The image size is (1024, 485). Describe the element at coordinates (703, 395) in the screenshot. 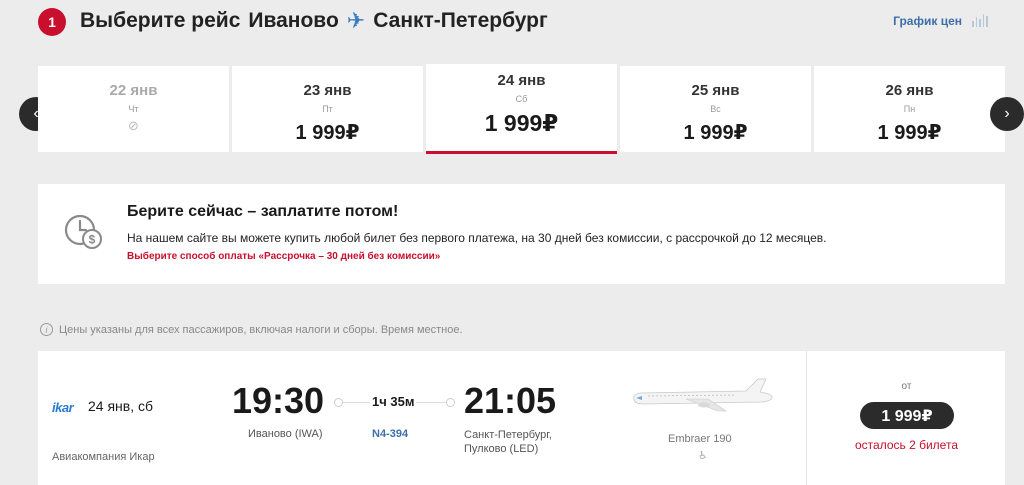

I see `aircraft-image` at that location.